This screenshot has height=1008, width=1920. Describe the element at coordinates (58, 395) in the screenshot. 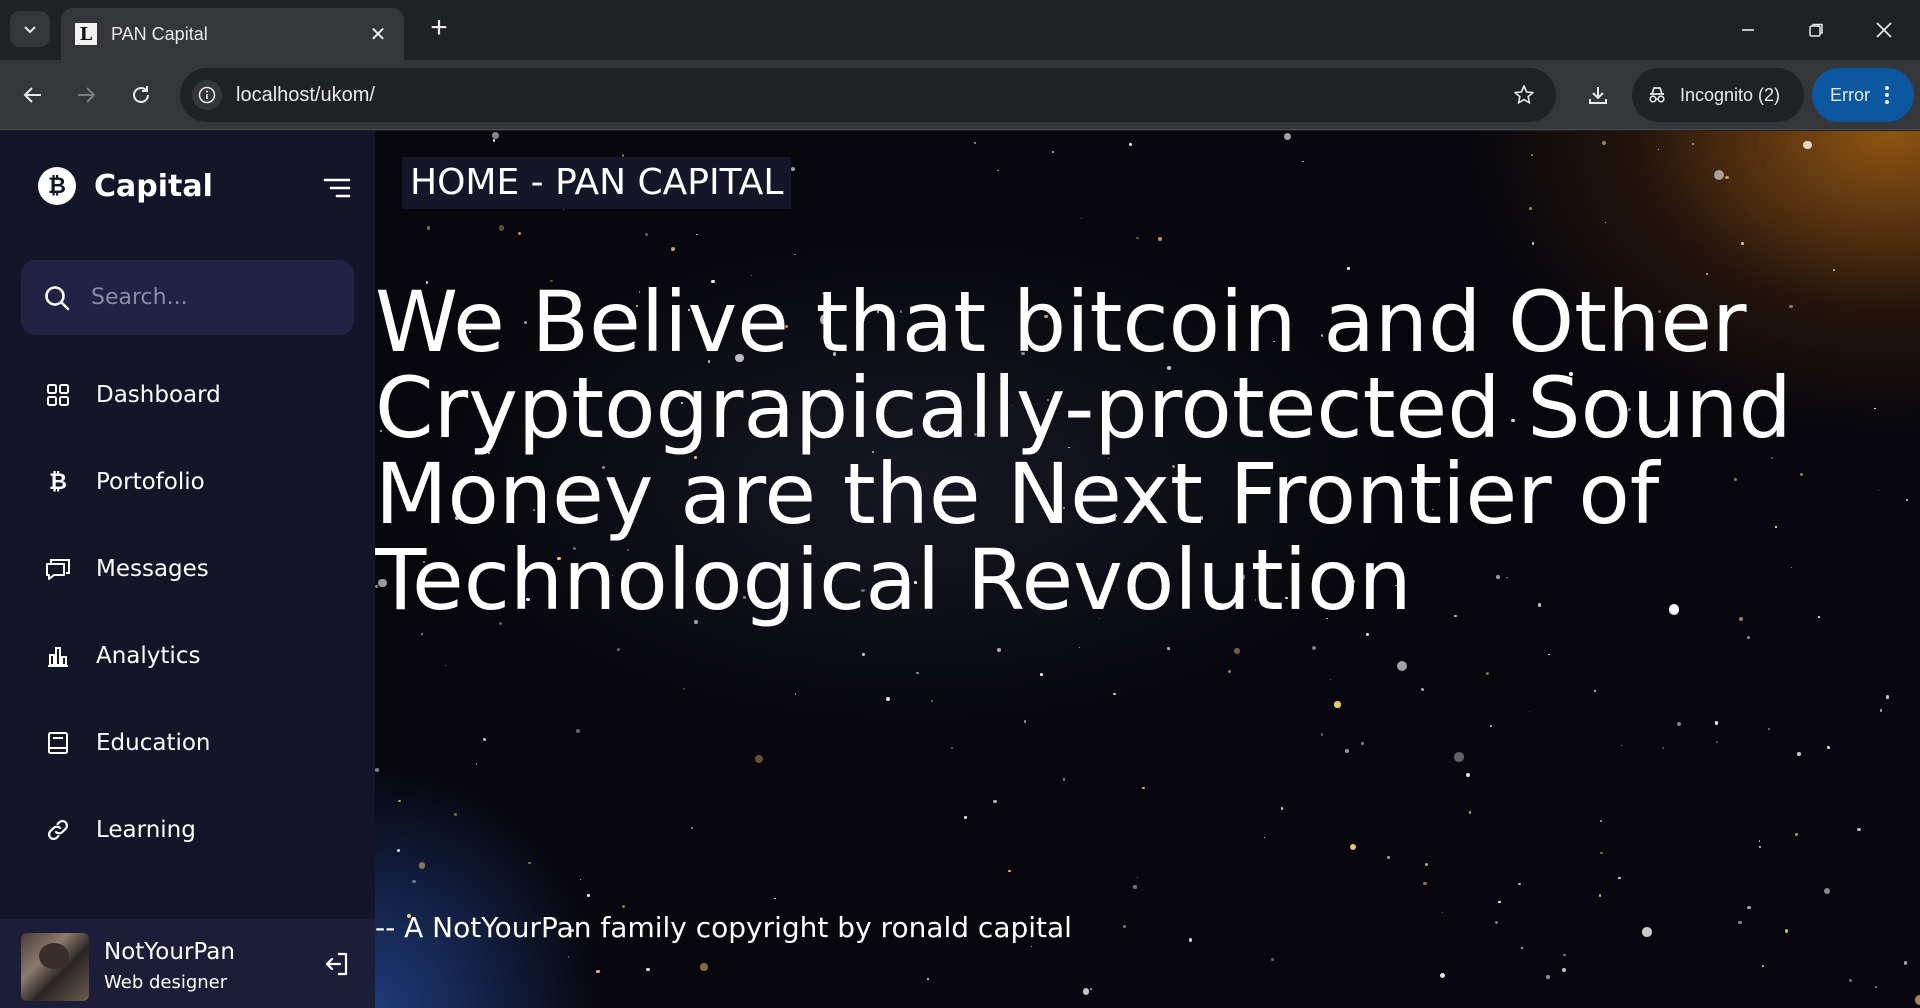

I see `grid-icon` at that location.